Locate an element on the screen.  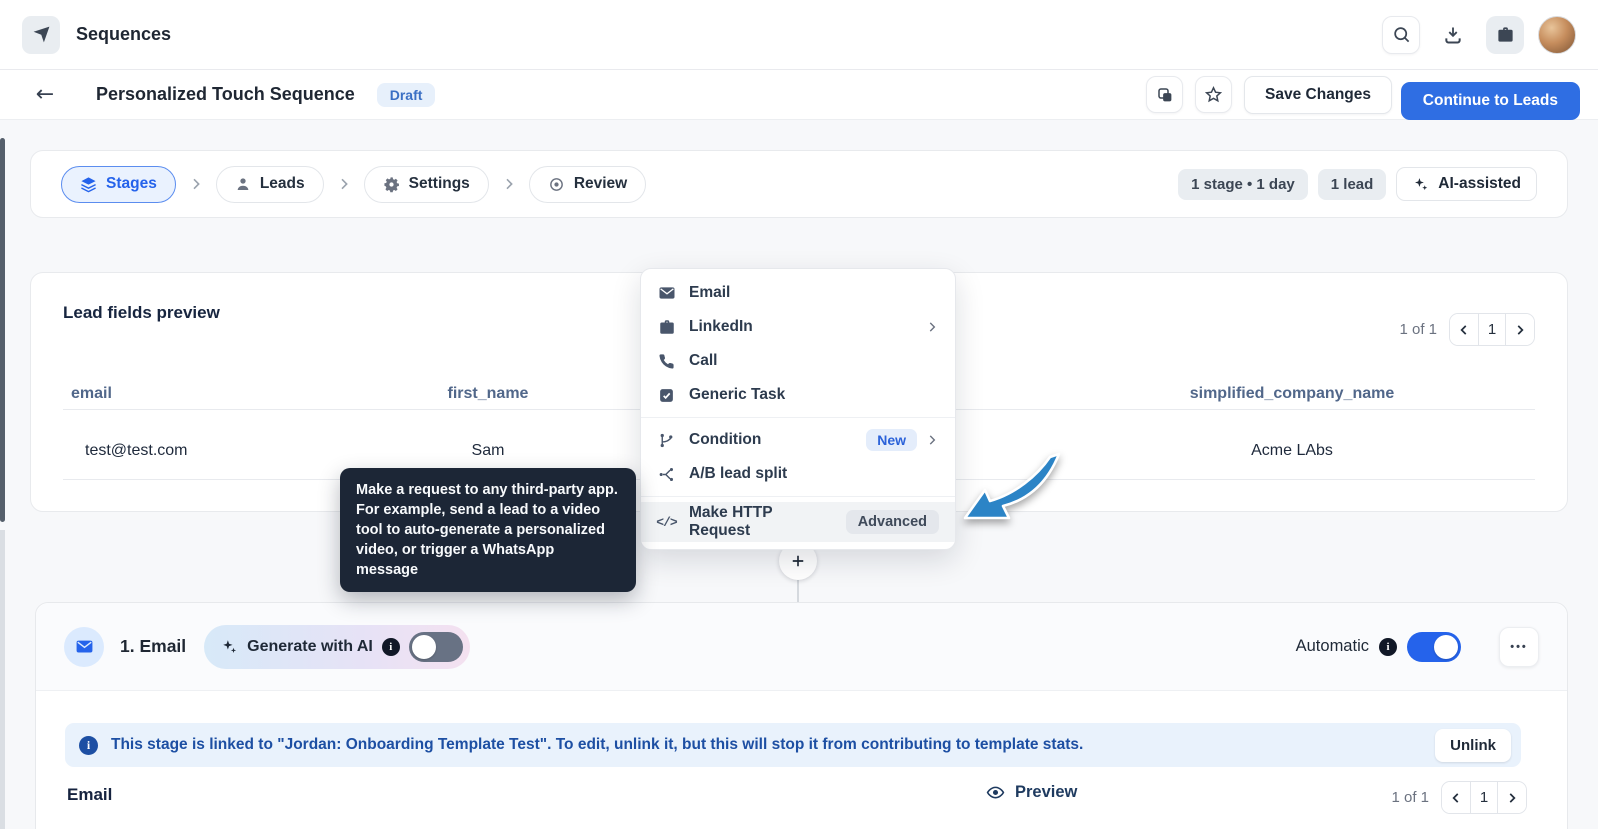
export-button is located at coordinates (1453, 35).